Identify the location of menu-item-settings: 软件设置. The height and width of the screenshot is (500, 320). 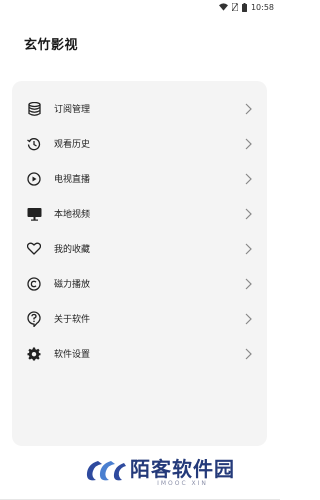
(139, 353).